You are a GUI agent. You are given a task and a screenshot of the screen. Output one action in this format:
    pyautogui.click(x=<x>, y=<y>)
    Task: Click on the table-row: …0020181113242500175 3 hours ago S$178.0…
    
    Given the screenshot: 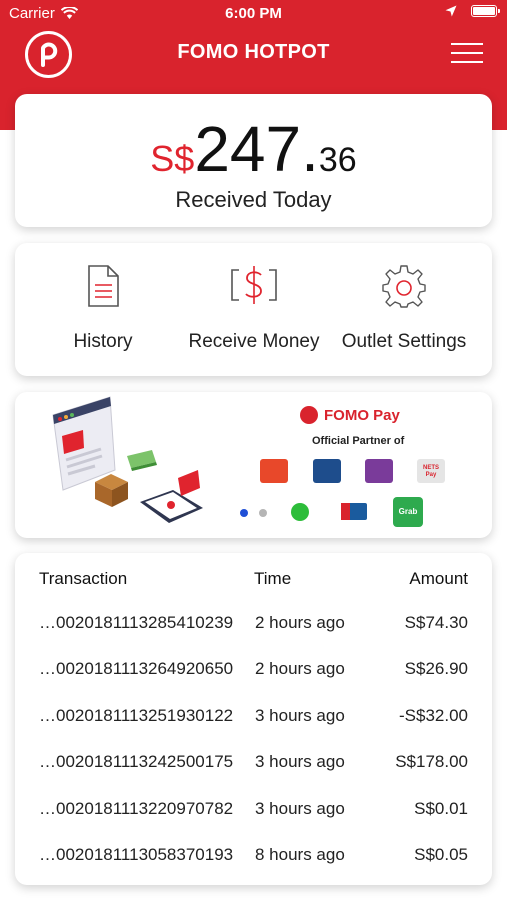 What is the action you would take?
    pyautogui.click(x=253, y=763)
    